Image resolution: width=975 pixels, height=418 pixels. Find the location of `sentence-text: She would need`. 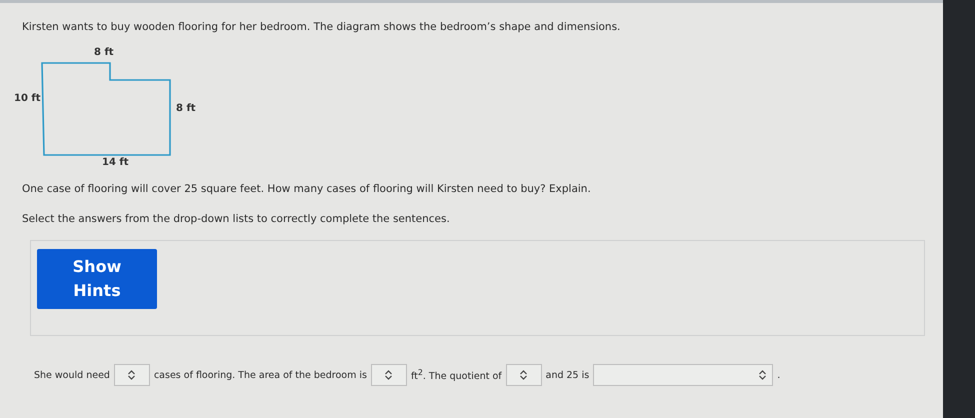

sentence-text: She would need is located at coordinates (72, 375).